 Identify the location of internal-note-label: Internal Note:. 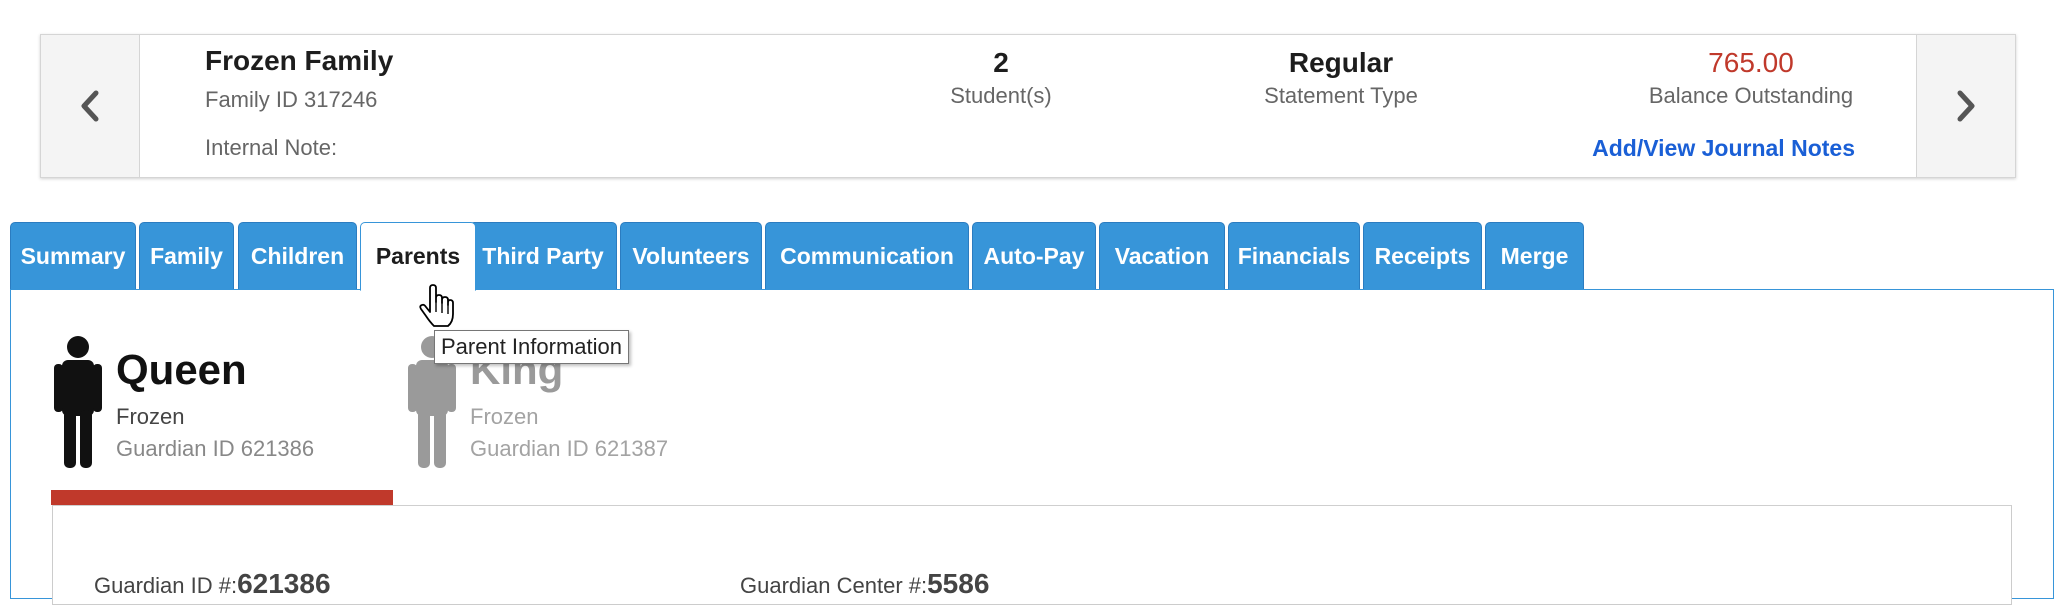
(271, 147).